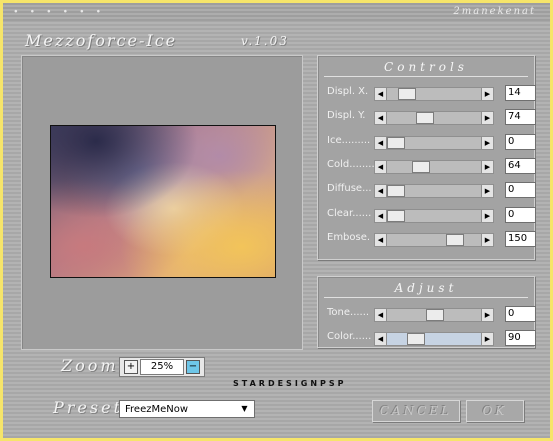  What do you see at coordinates (348, 91) in the screenshot?
I see `control-label: Displ. X.` at bounding box center [348, 91].